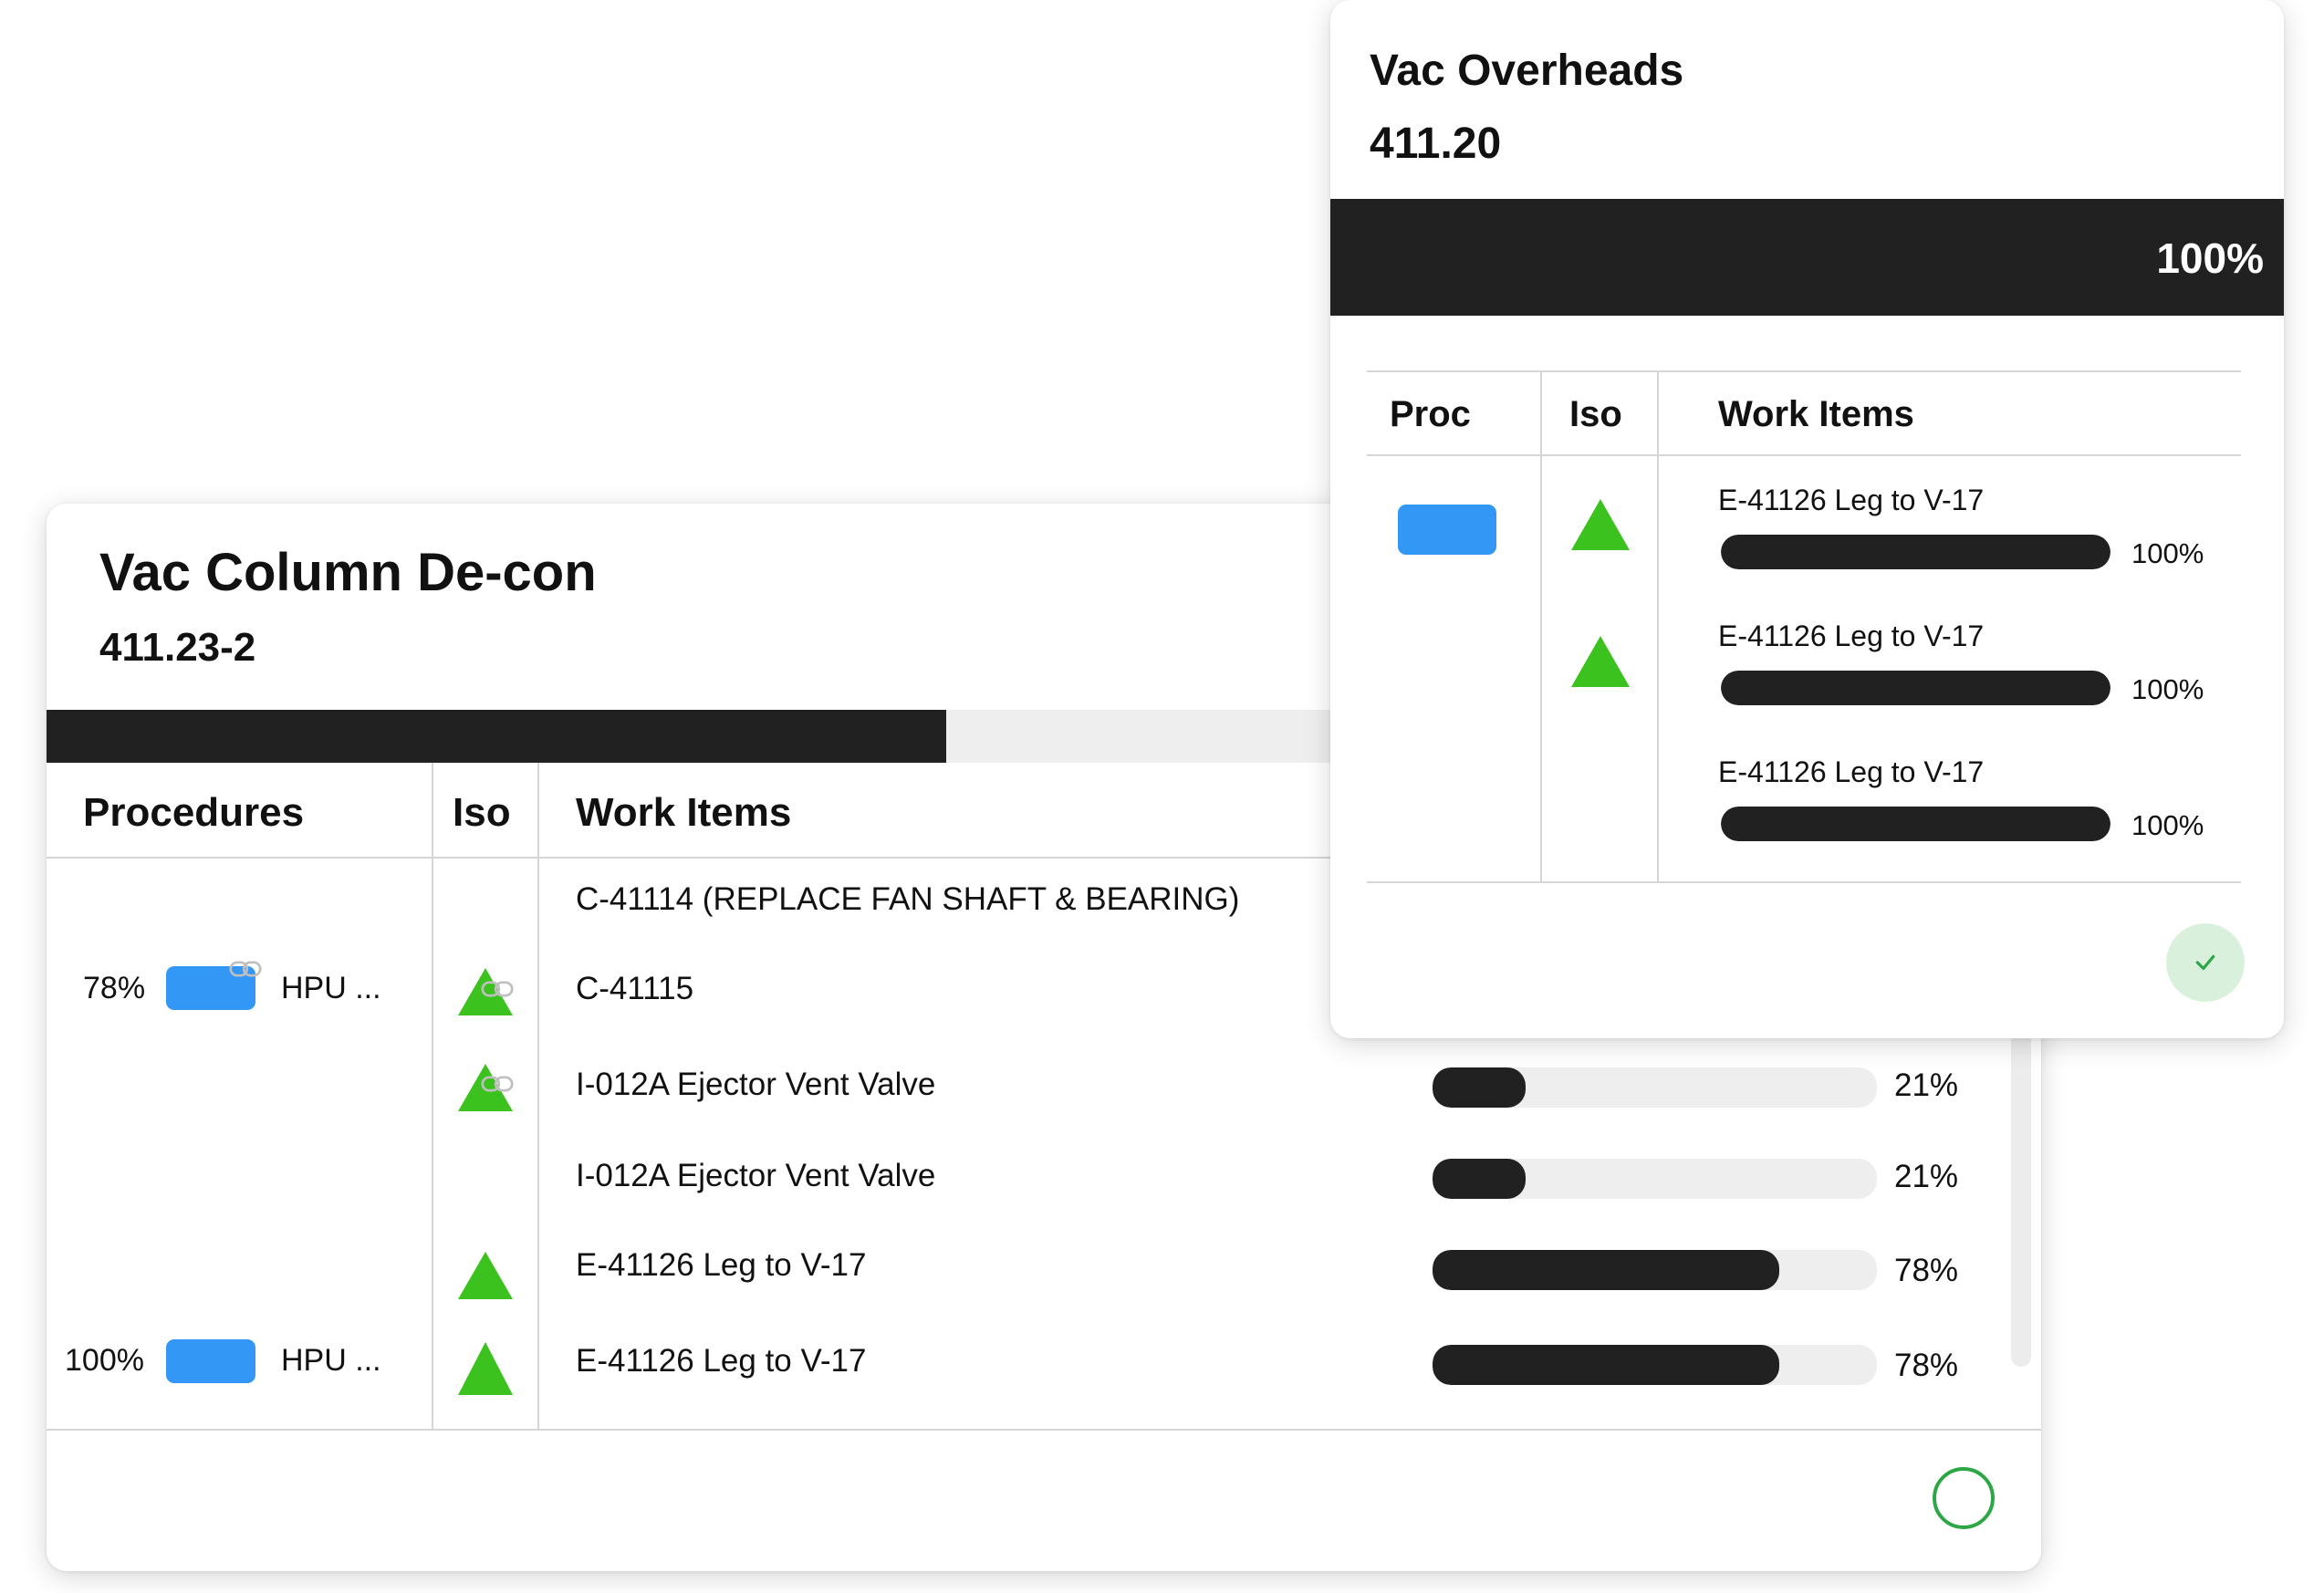  Describe the element at coordinates (1044, 1430) in the screenshot. I see `footer-divider` at that location.